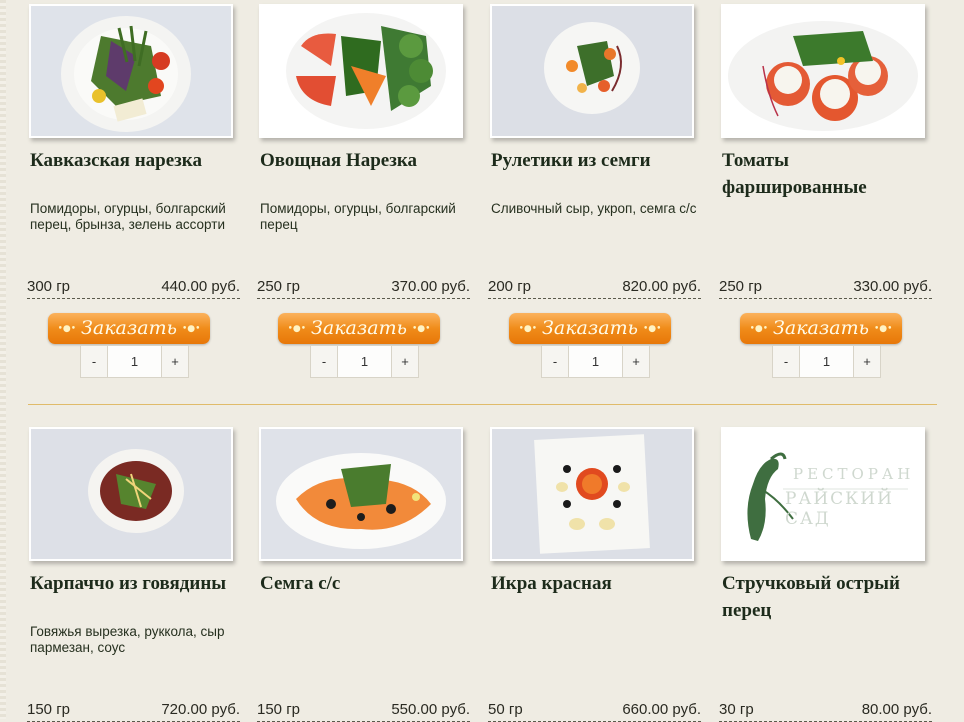 The width and height of the screenshot is (964, 722). What do you see at coordinates (358, 216) in the screenshot?
I see `product-description: Помидоры, огурцы, болгарский перец` at bounding box center [358, 216].